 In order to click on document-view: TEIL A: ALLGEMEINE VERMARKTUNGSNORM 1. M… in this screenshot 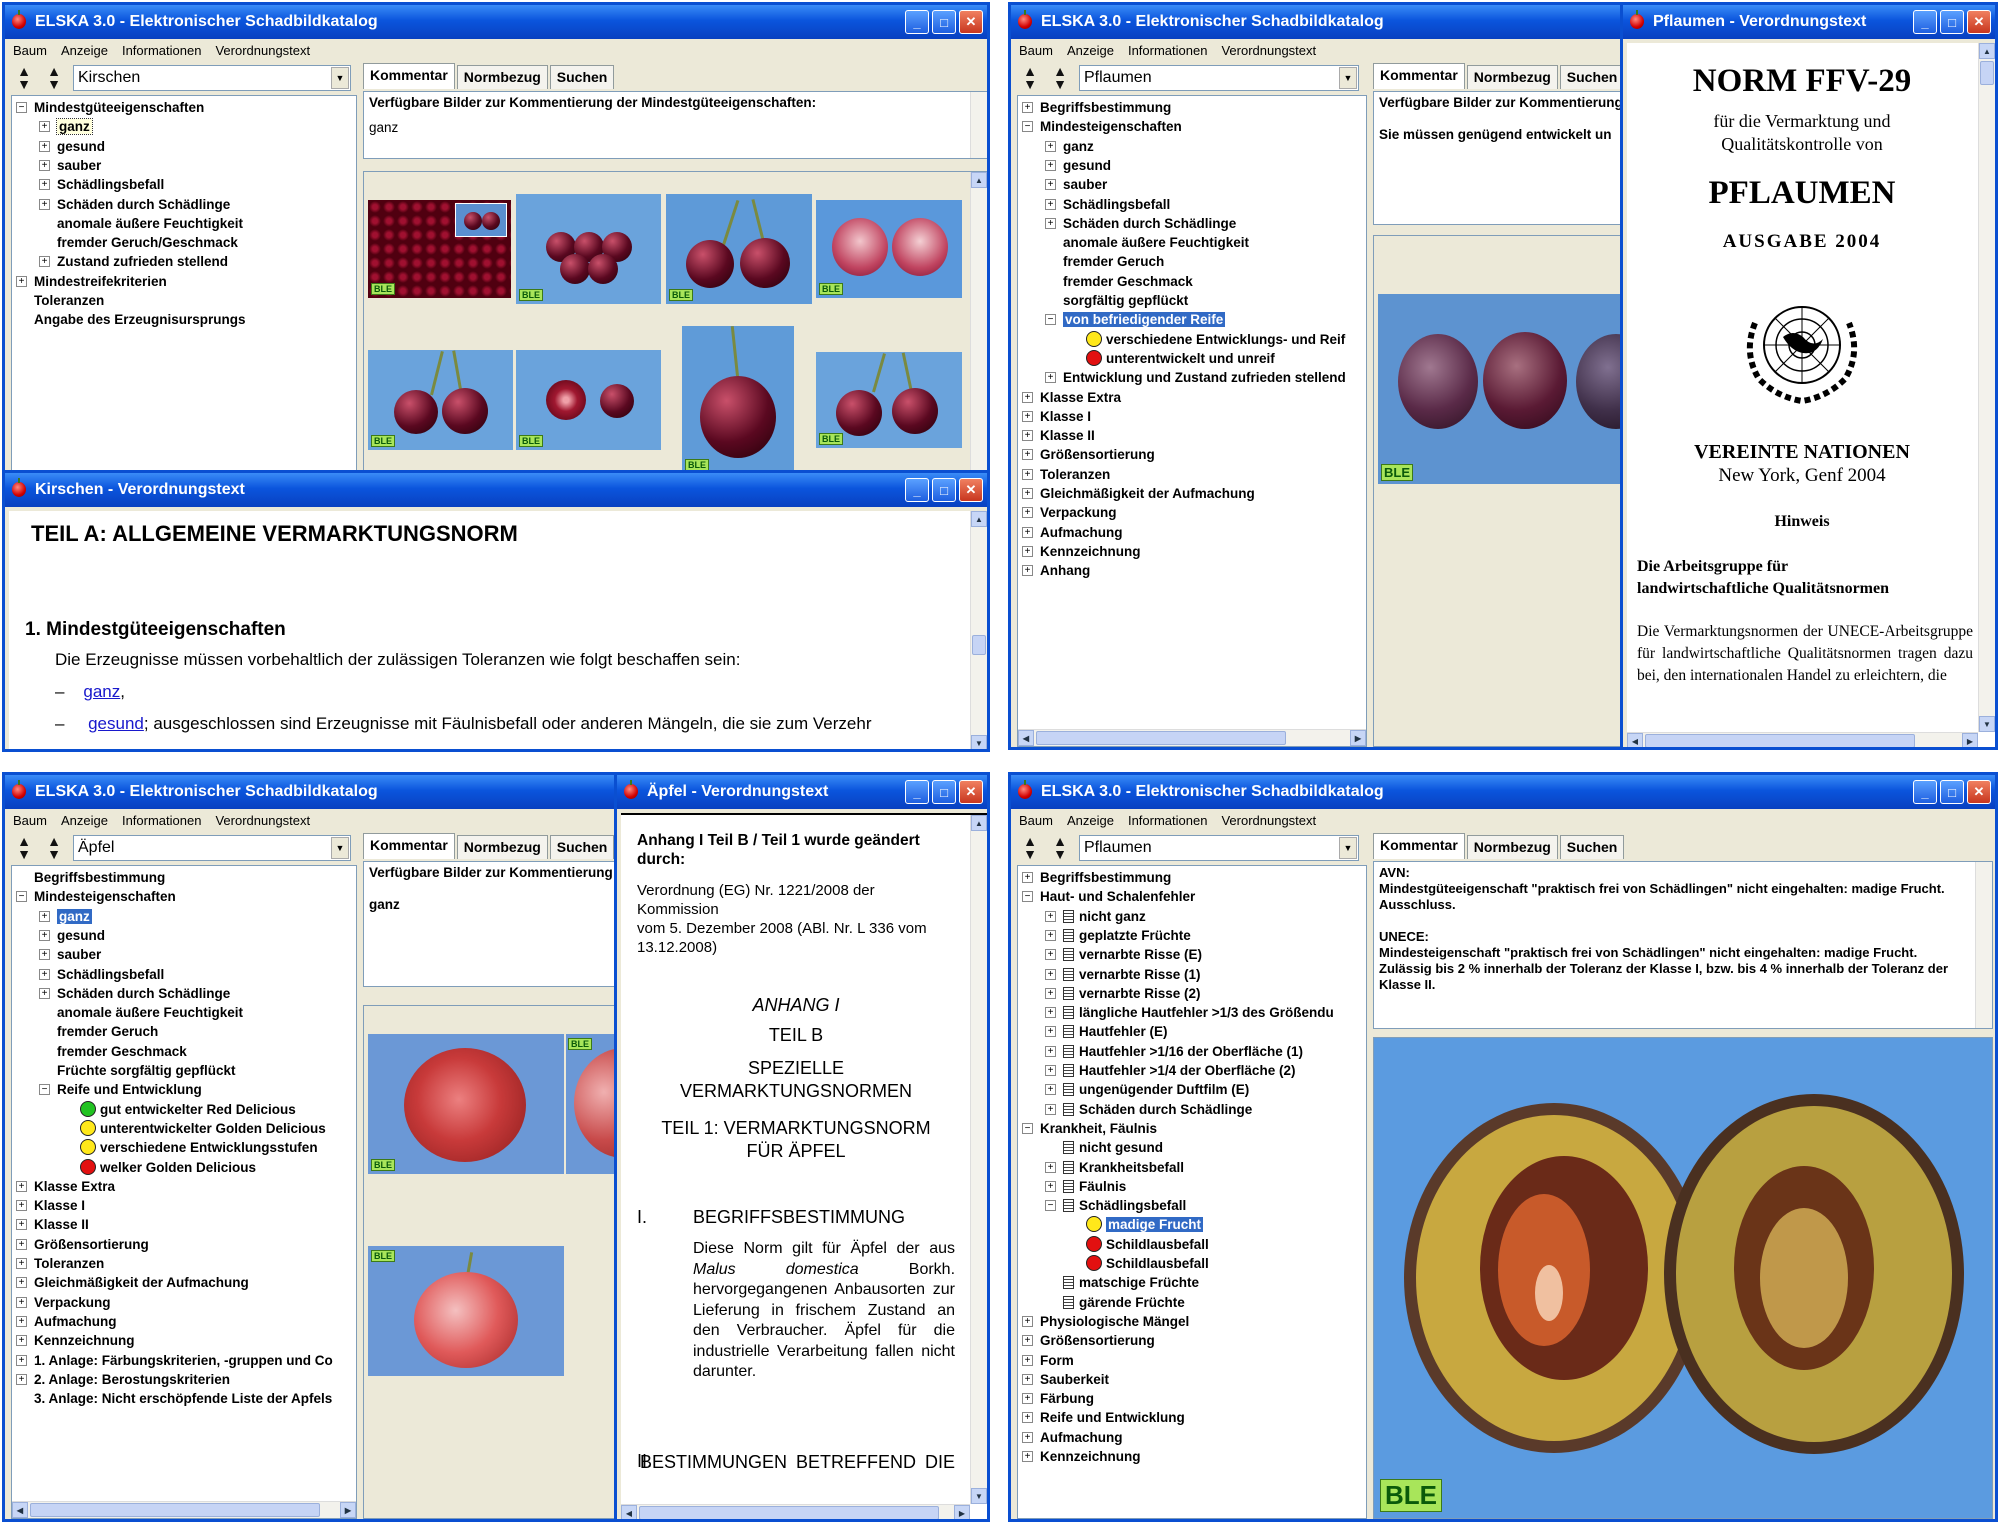, I will do `click(498, 630)`.